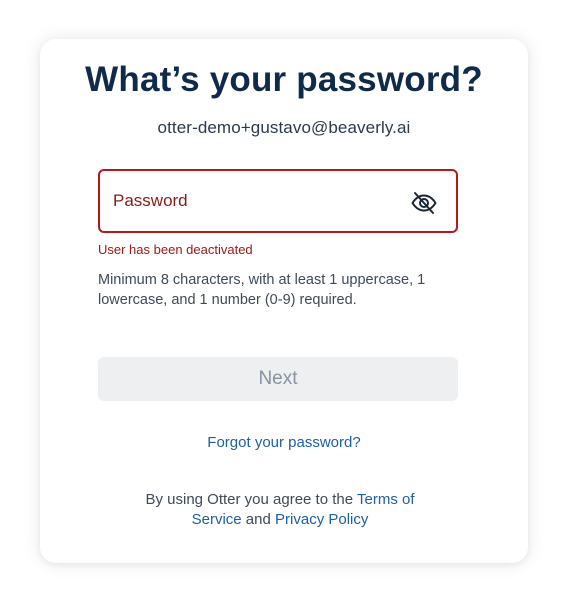  What do you see at coordinates (278, 379) in the screenshot?
I see `next-button: Next` at bounding box center [278, 379].